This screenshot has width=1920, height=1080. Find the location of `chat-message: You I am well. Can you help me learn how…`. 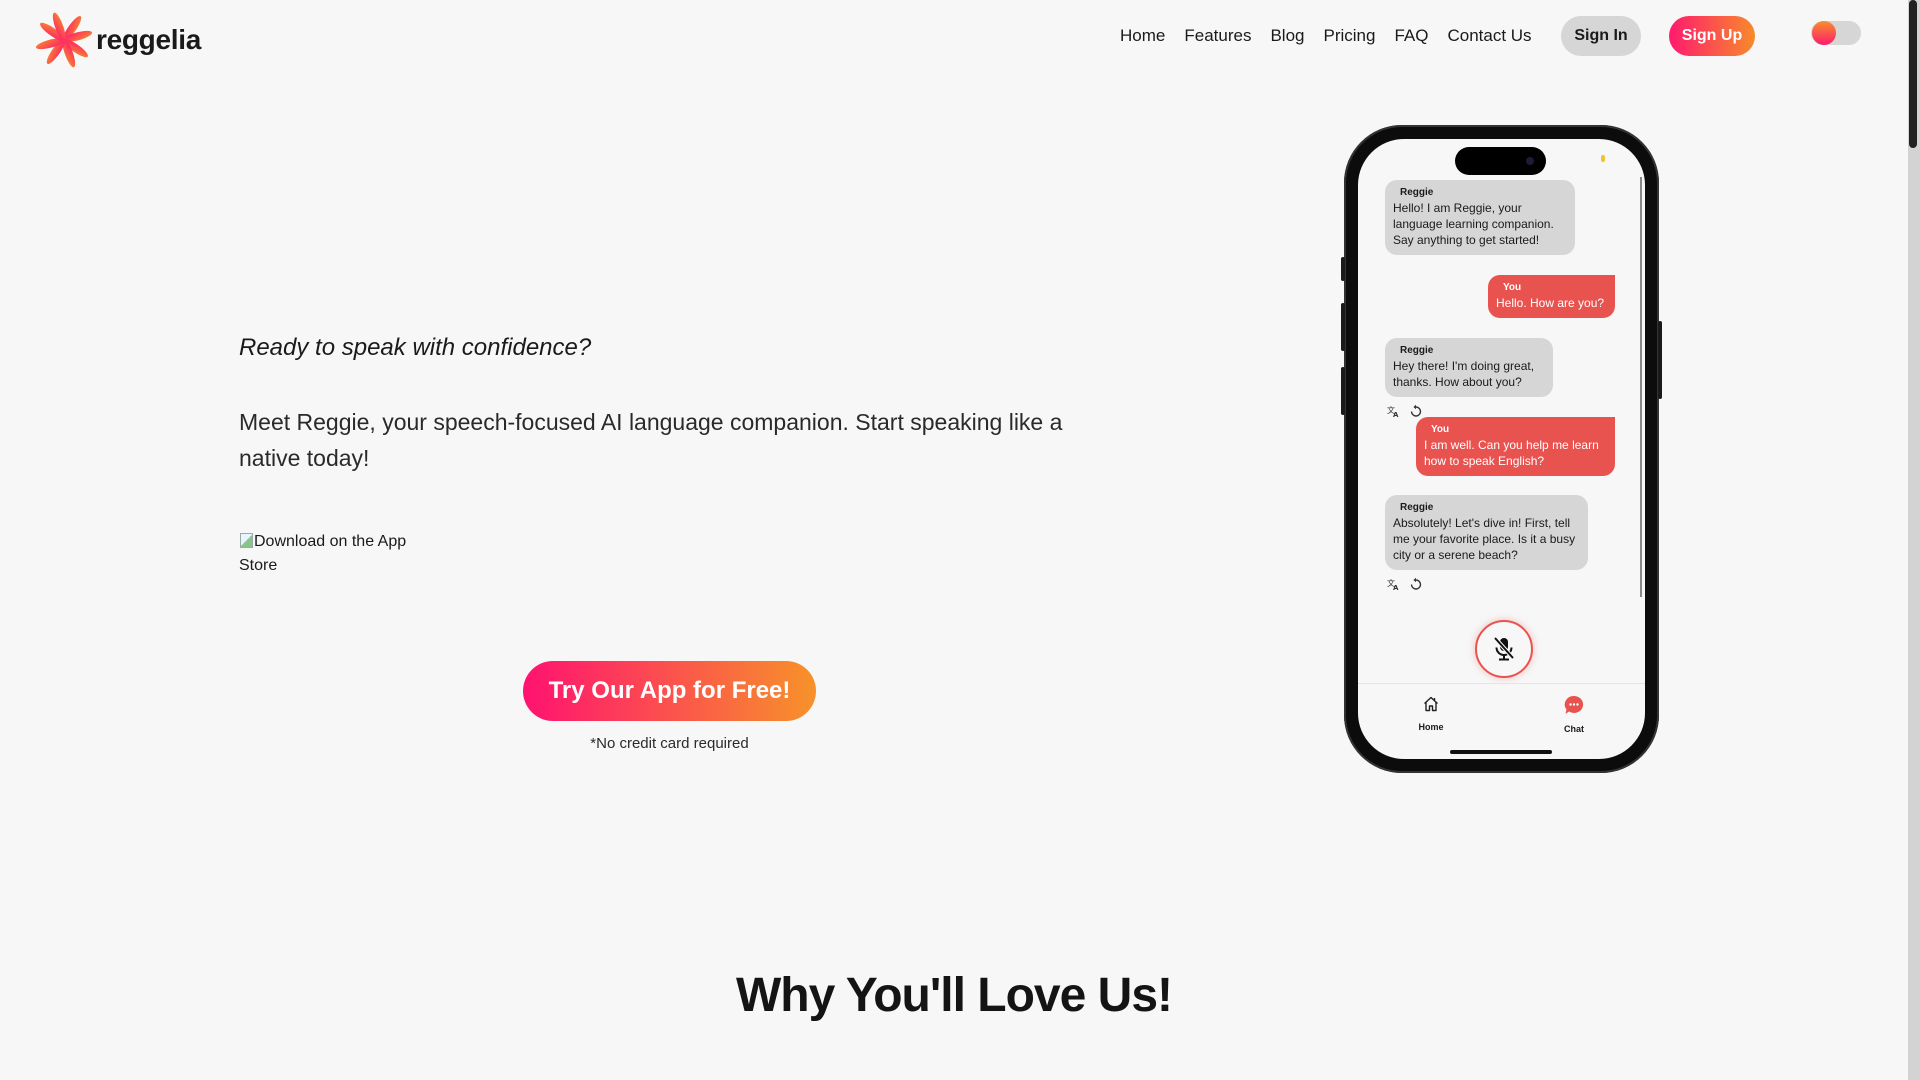

chat-message: You I am well. Can you help me learn how… is located at coordinates (1515, 446).